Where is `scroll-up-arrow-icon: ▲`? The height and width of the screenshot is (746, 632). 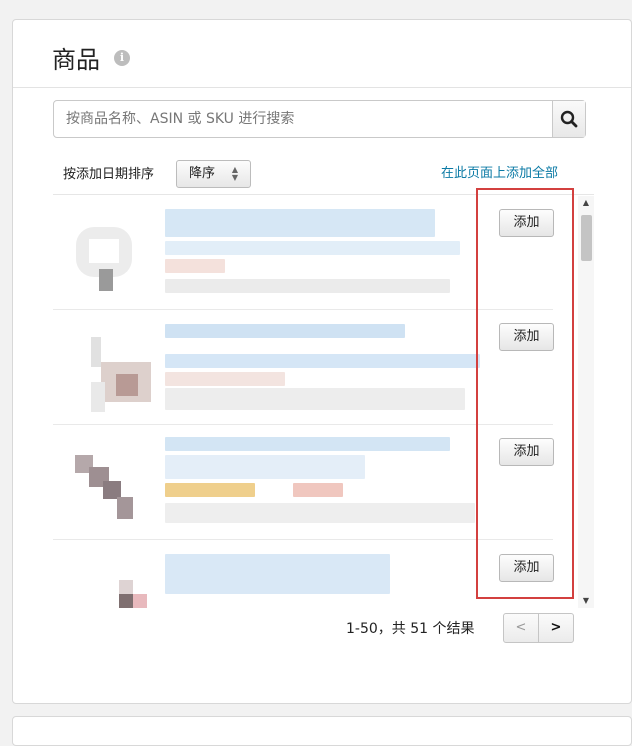
scroll-up-arrow-icon: ▲ is located at coordinates (586, 203).